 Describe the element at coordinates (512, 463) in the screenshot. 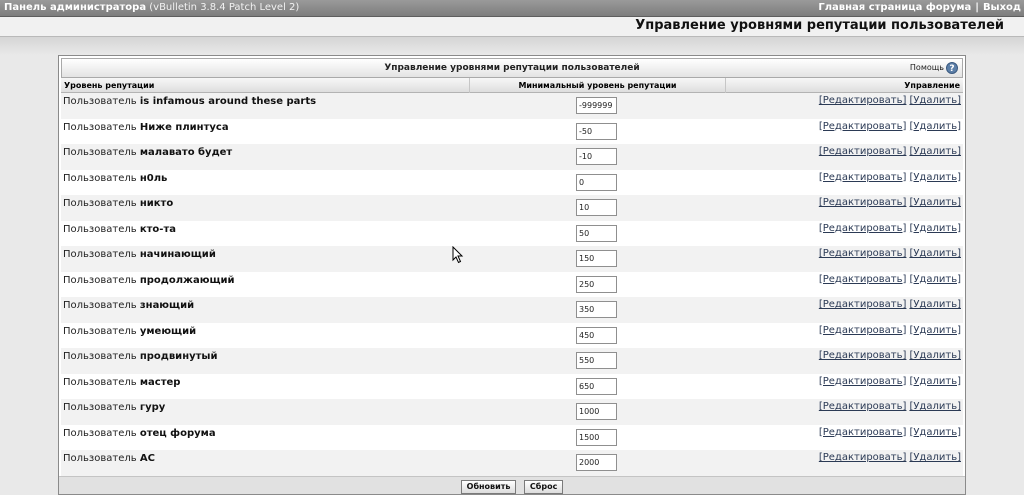

I see `table-row: Пользователь AC [Редактировать][Удалить]` at that location.